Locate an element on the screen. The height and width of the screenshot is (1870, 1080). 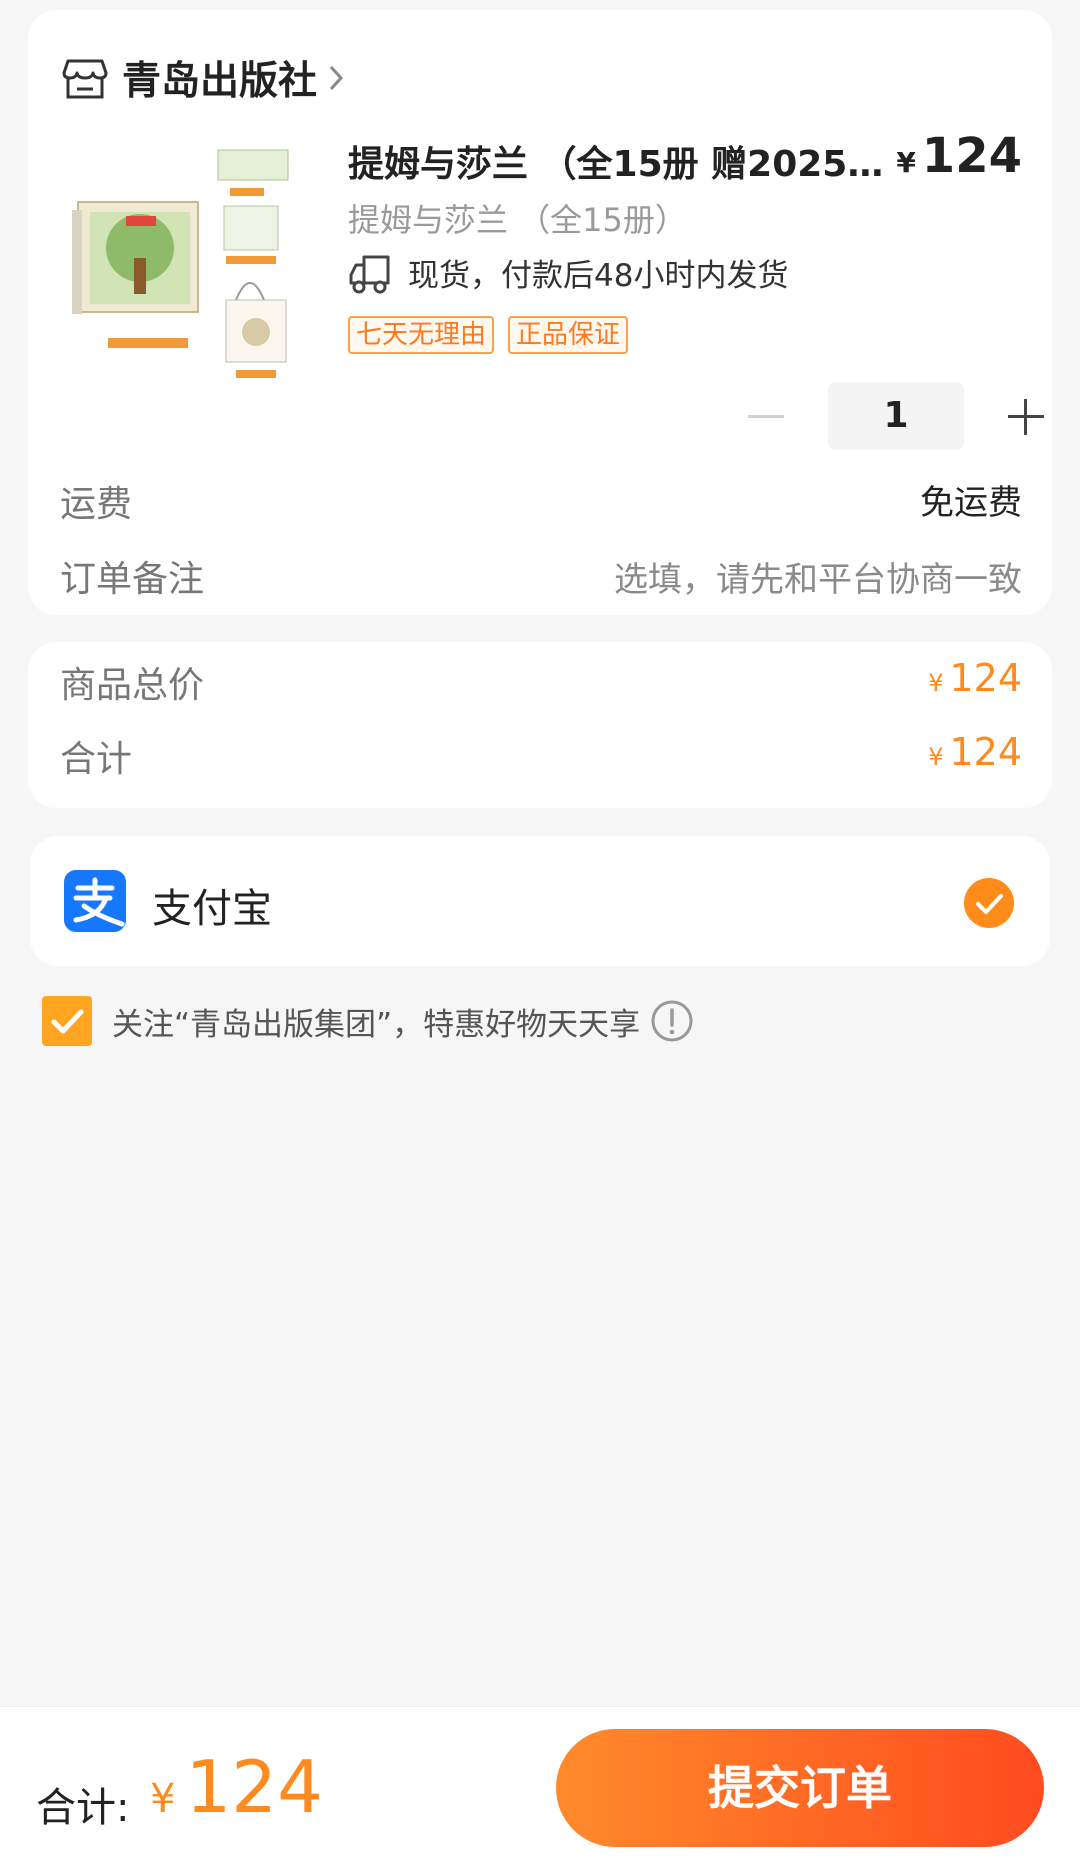
footer-total-price: ¥124 is located at coordinates (236, 1787).